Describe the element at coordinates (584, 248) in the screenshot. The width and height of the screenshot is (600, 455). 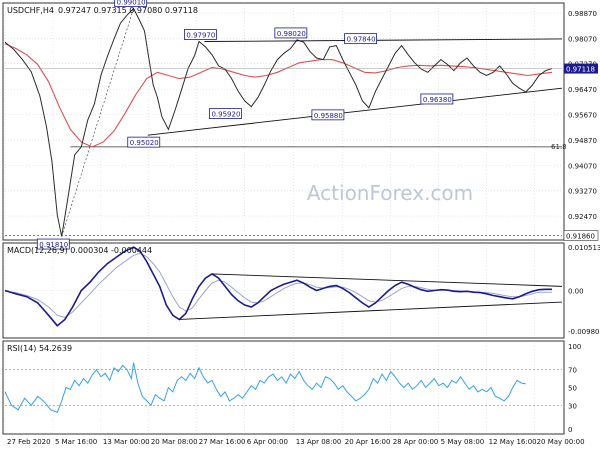
I see `macd-y-tick-label: 0.010513` at that location.